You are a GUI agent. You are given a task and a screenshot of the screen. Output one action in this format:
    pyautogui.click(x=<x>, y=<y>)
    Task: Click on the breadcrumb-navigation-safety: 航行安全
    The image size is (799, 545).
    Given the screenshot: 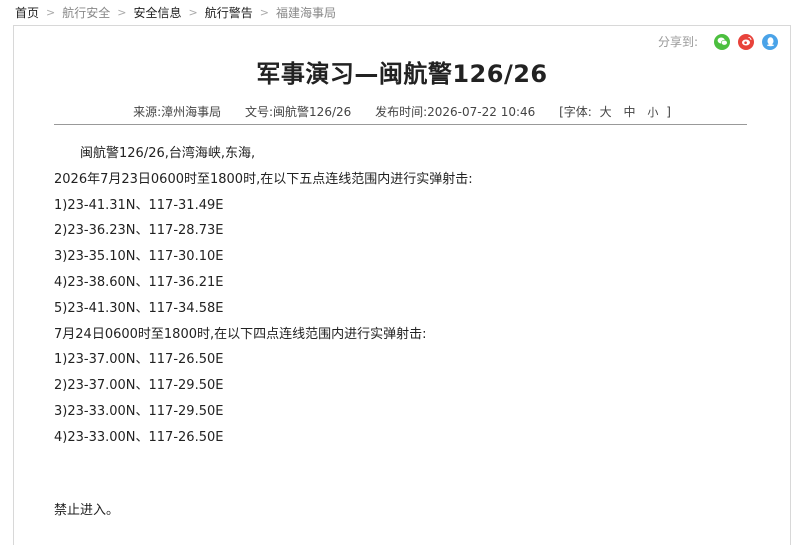 What is the action you would take?
    pyautogui.click(x=86, y=13)
    